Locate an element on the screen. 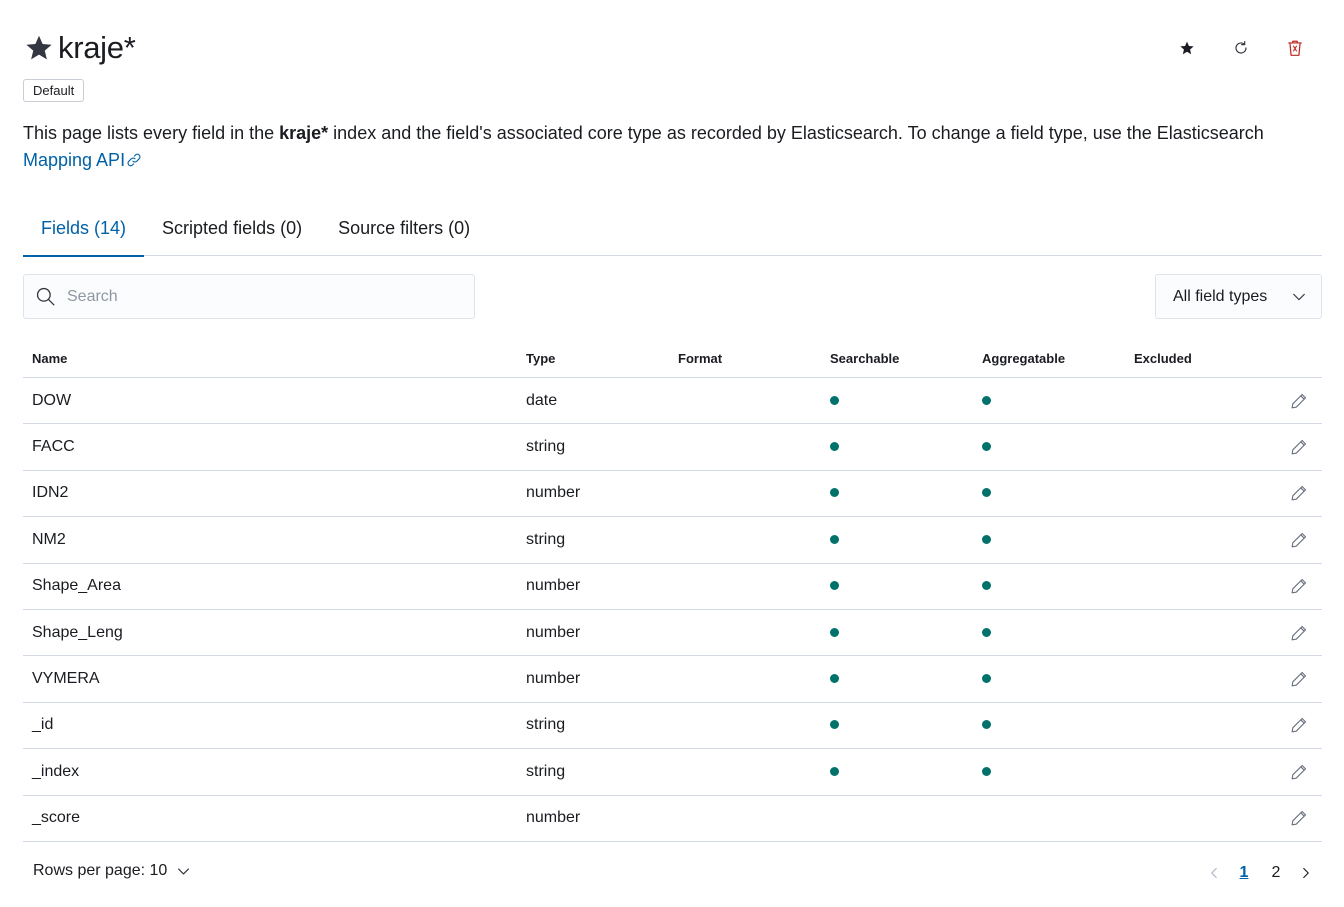  trash-icon is located at coordinates (1295, 48).